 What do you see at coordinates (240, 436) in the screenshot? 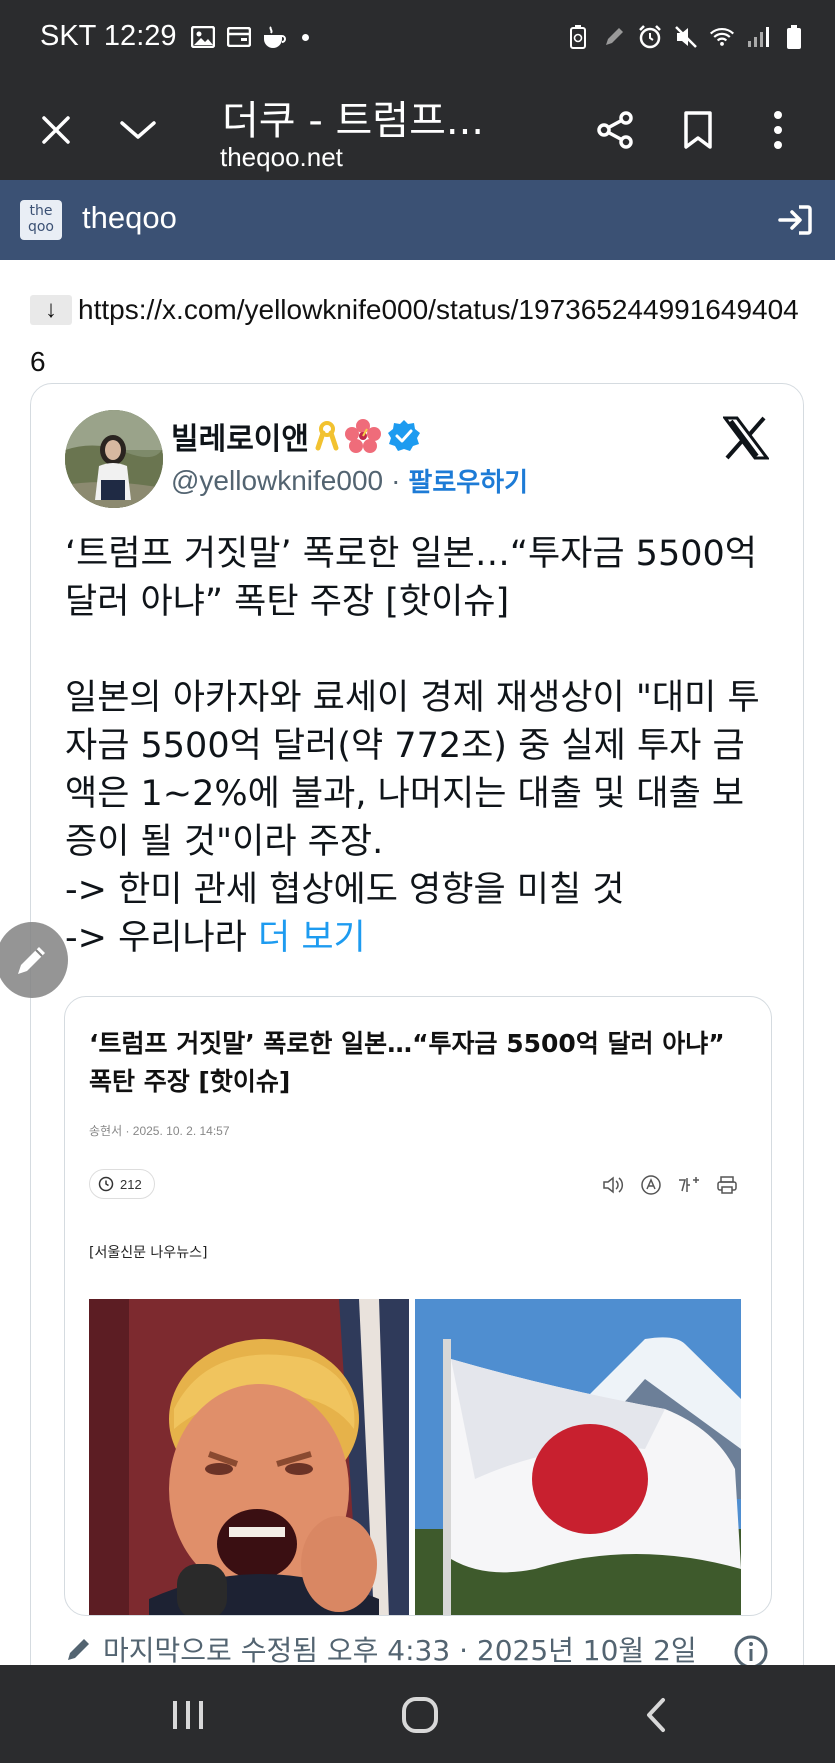
I see `author-name: 빌레로이앤` at bounding box center [240, 436].